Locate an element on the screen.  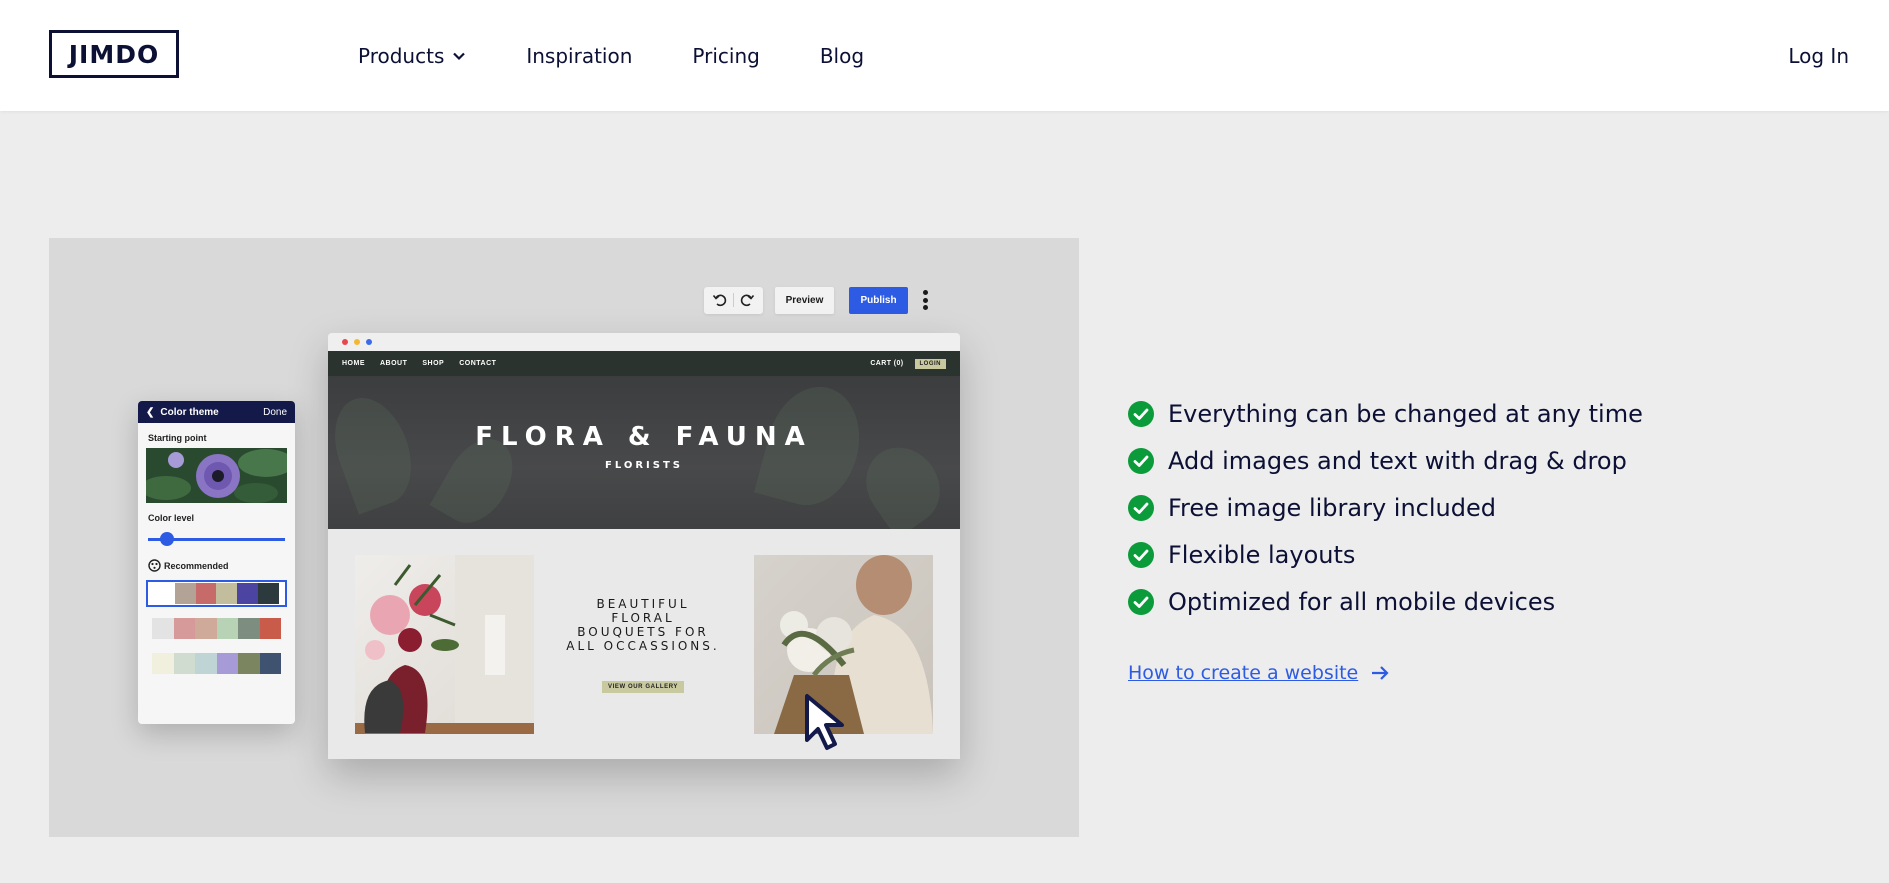
feature-text: Free image library included is located at coordinates (1332, 507).